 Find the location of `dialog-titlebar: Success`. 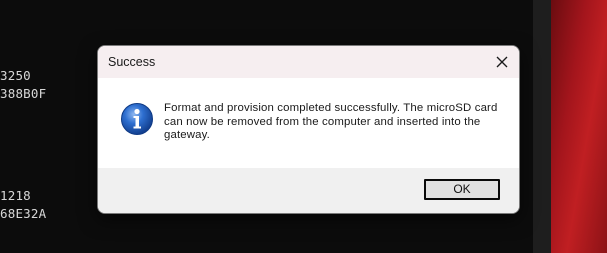

dialog-titlebar: Success is located at coordinates (308, 62).